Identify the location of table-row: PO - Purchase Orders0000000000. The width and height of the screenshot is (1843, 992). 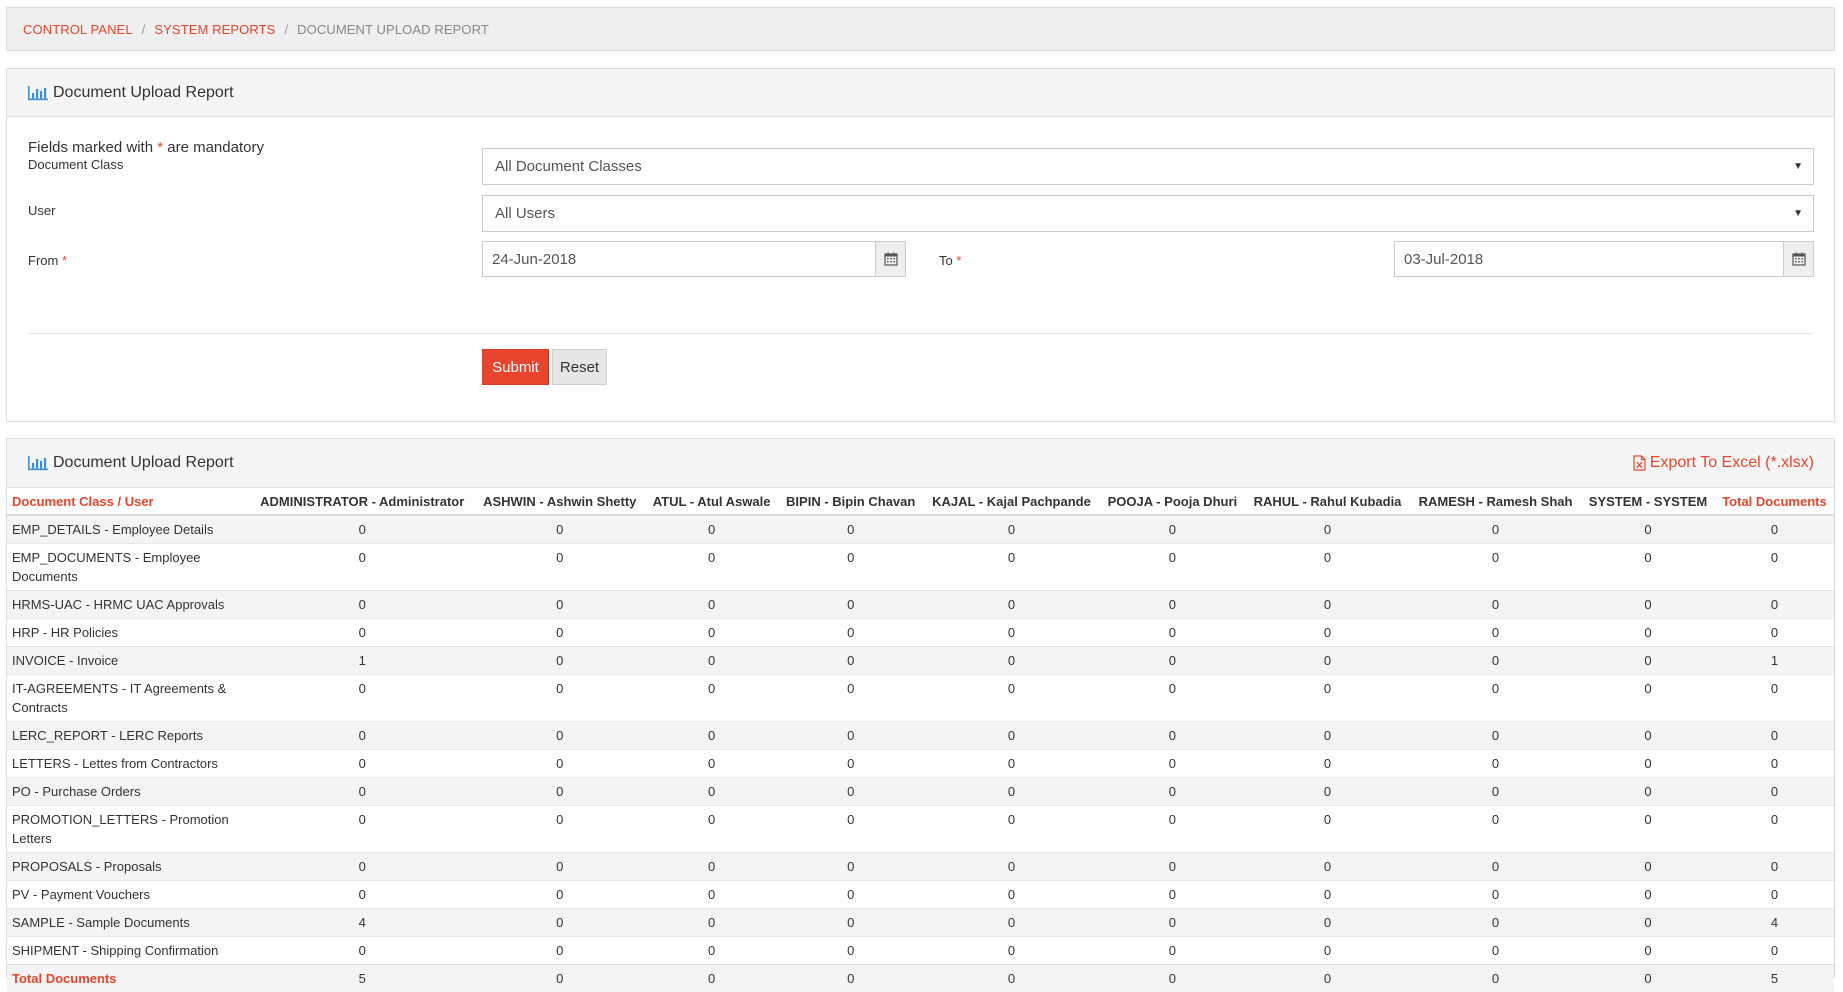
(920, 792).